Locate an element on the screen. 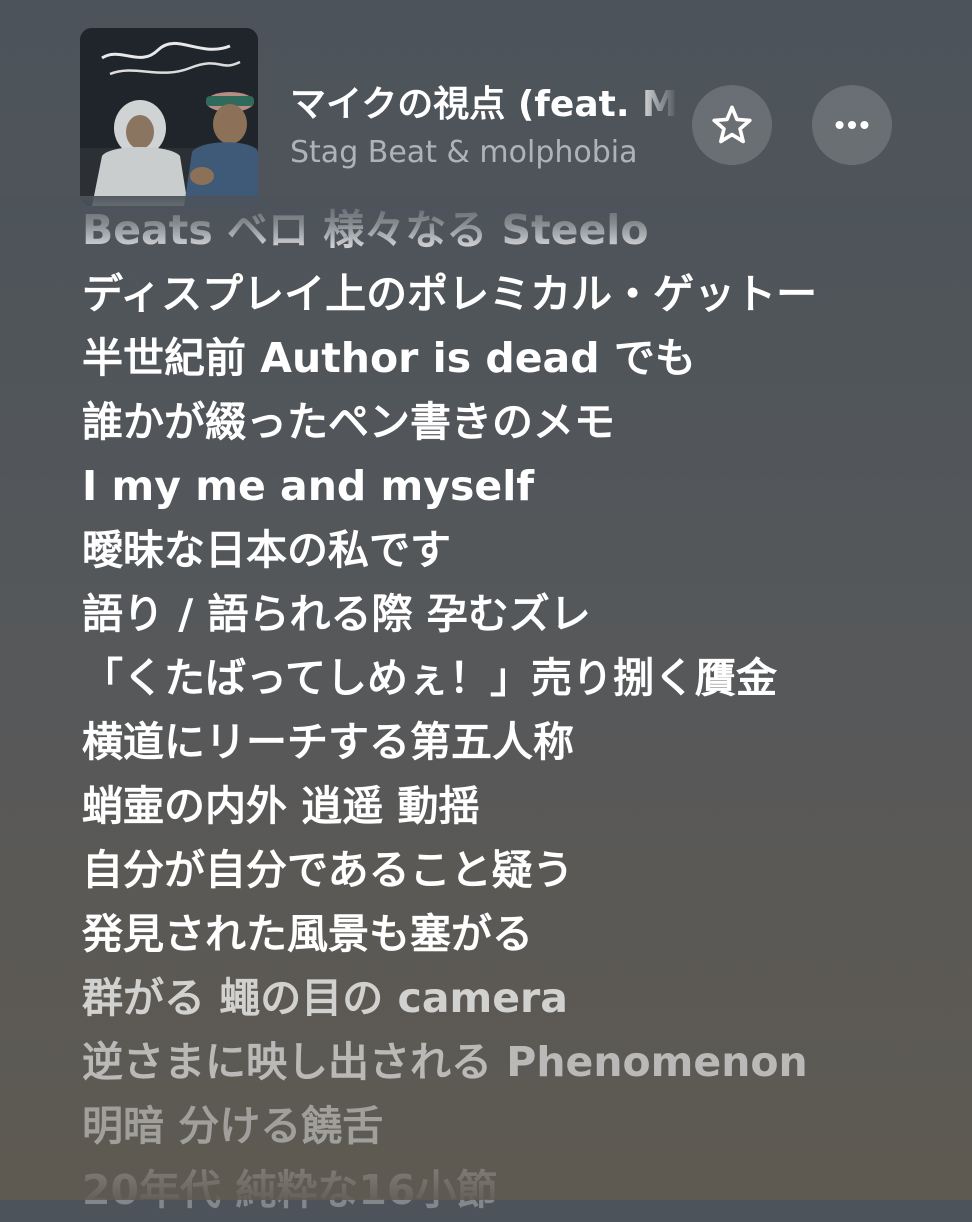 Image resolution: width=972 pixels, height=1222 pixels. album-artwork-image is located at coordinates (169, 117).